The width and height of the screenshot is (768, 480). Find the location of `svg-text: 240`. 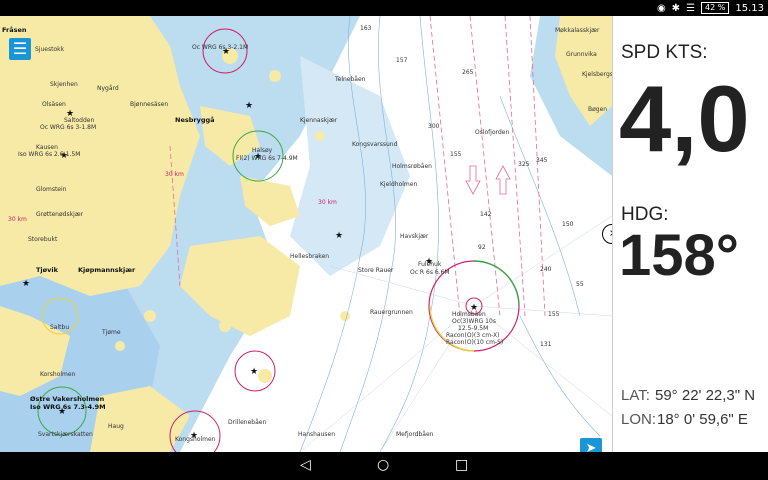

svg-text: 240 is located at coordinates (546, 269).